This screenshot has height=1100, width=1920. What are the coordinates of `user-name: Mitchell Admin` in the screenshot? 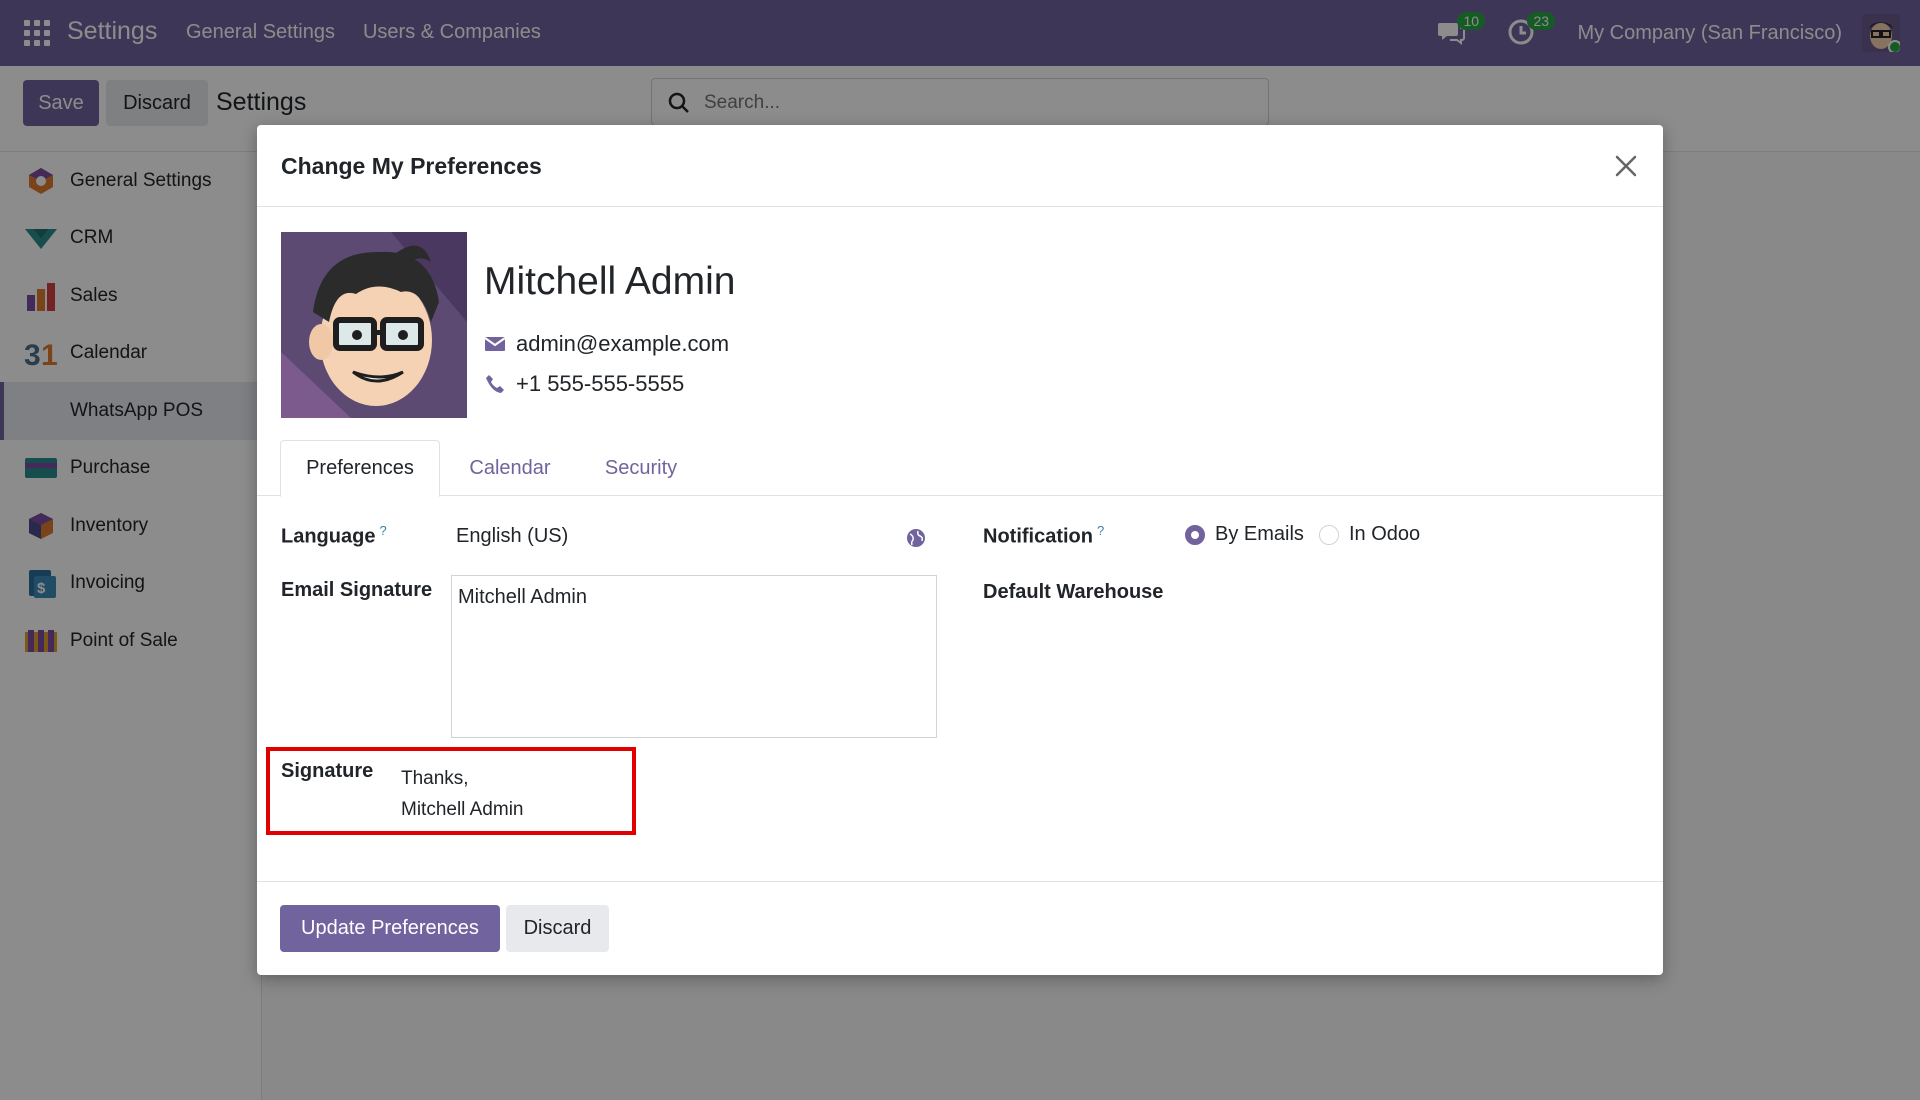 It's located at (610, 281).